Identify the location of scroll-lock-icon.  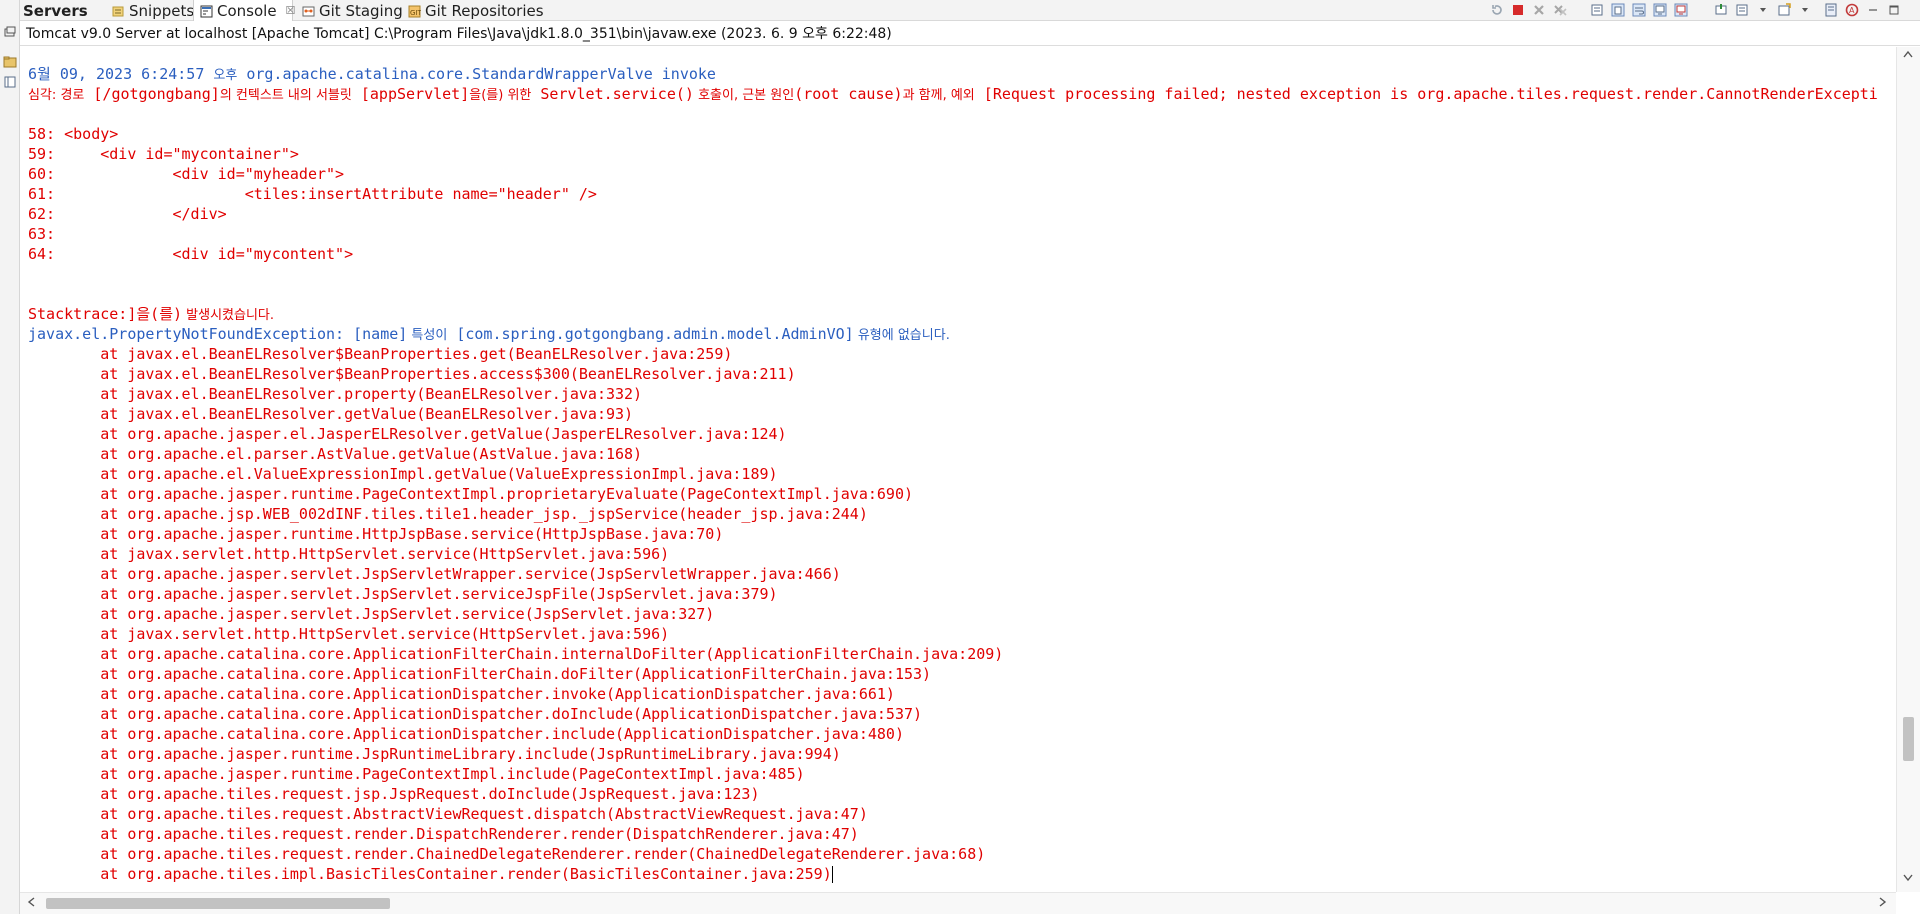
(1617, 10).